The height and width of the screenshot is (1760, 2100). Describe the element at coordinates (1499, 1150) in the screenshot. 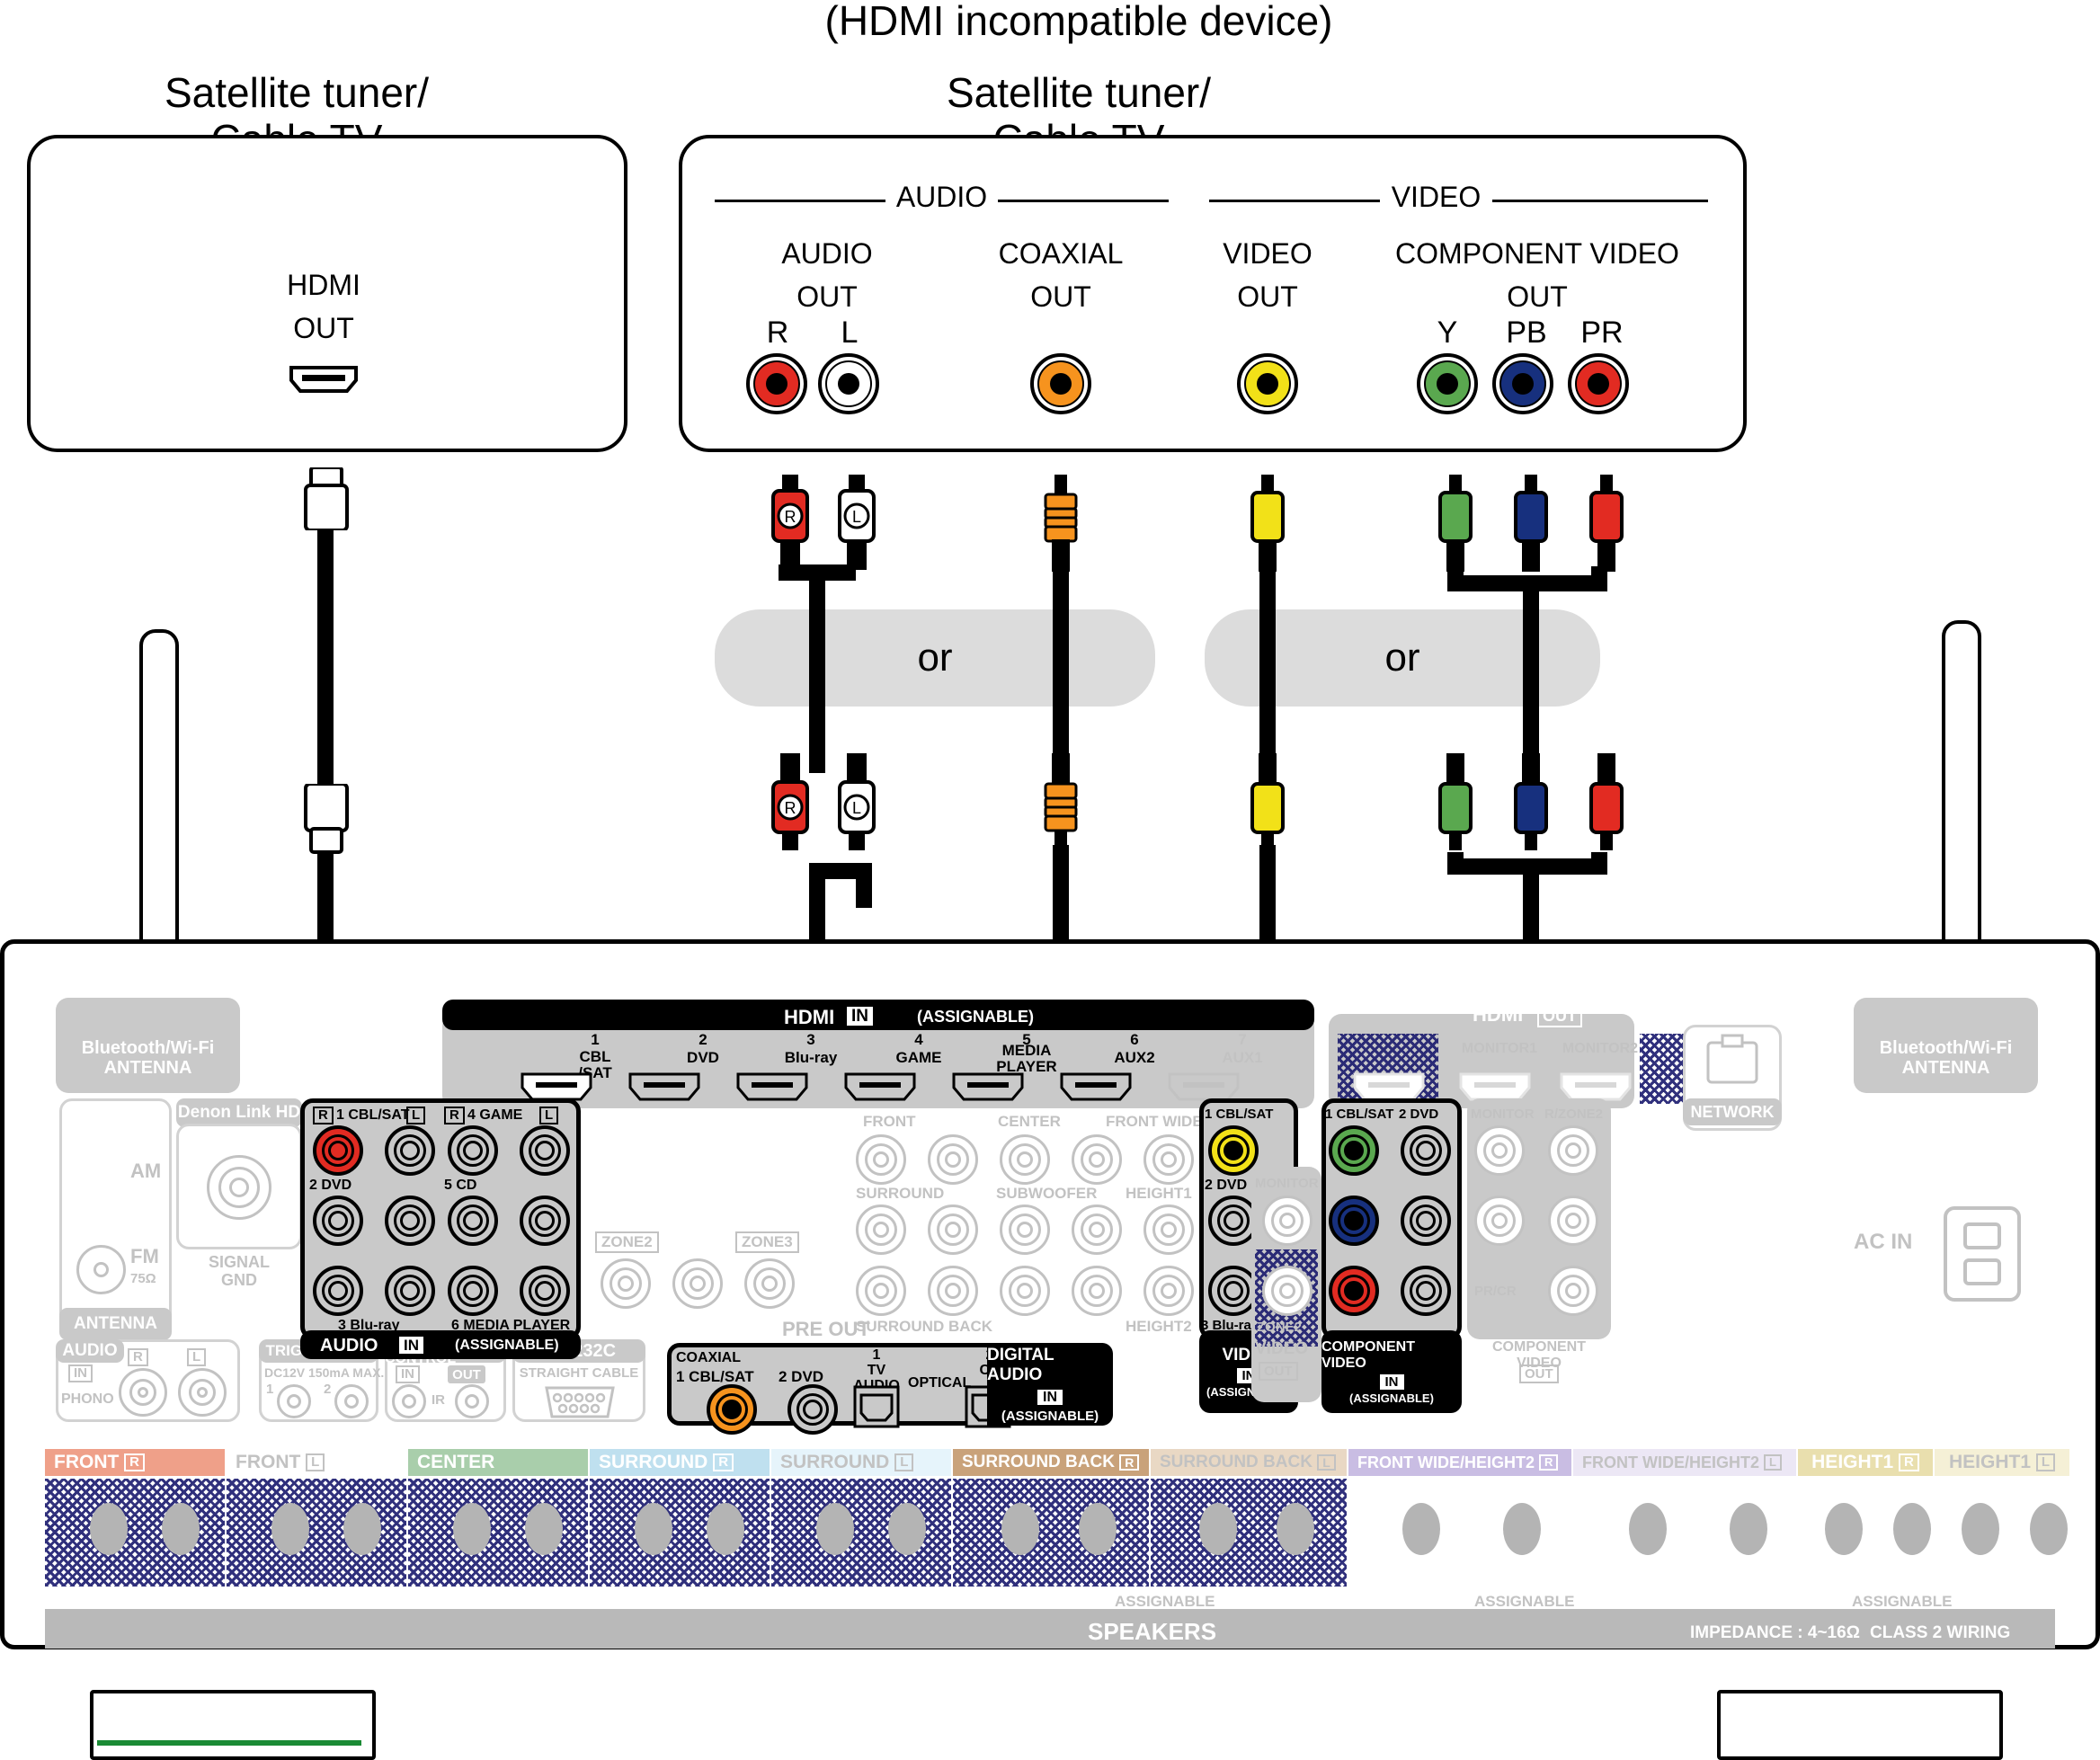

I see `component-out-y-monitor-jack` at that location.